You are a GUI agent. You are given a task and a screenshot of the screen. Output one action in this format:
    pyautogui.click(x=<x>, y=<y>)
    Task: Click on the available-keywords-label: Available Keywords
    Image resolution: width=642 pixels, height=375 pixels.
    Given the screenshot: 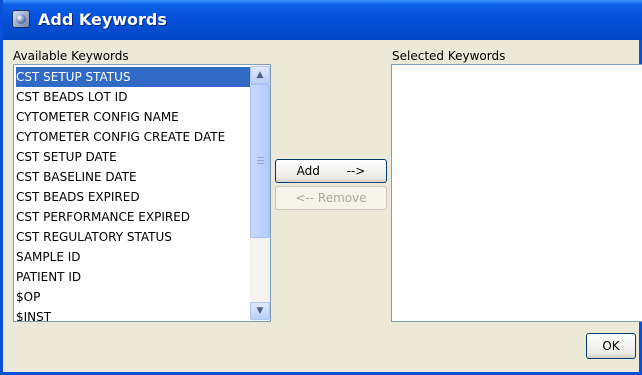 What is the action you would take?
    pyautogui.click(x=71, y=56)
    